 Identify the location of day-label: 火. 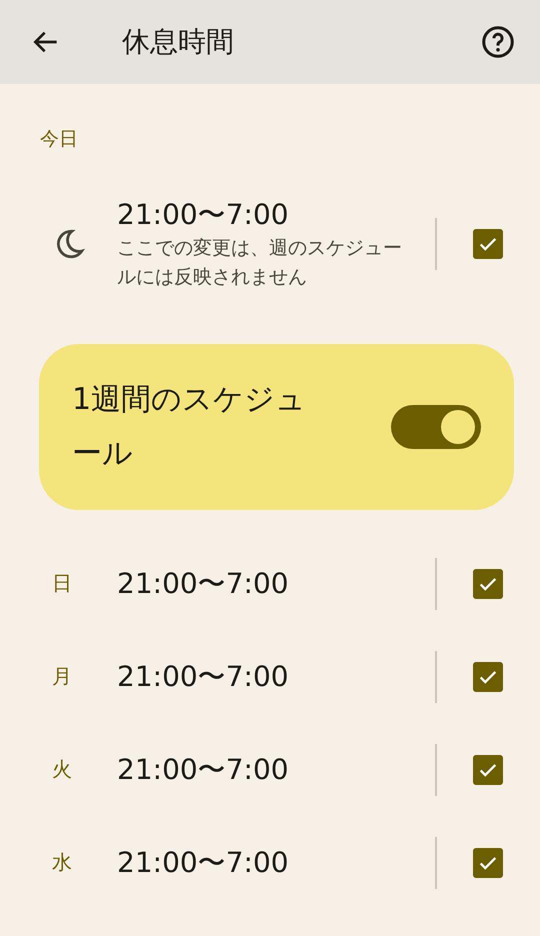
(62, 769).